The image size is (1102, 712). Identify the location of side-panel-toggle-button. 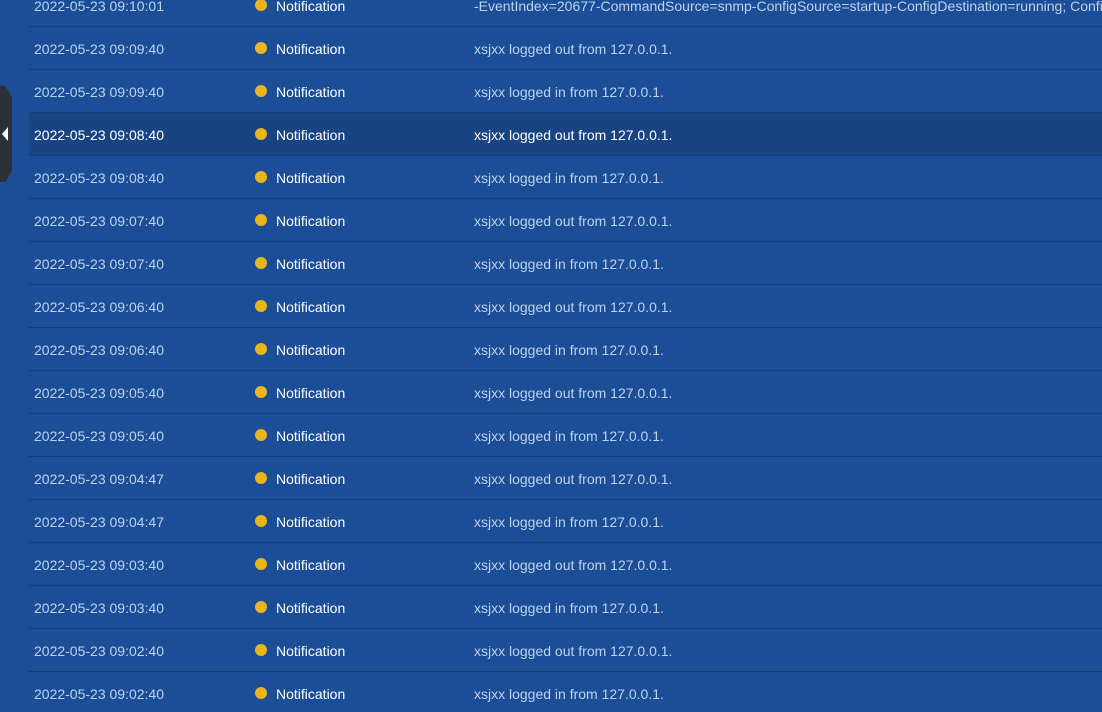
(6, 134).